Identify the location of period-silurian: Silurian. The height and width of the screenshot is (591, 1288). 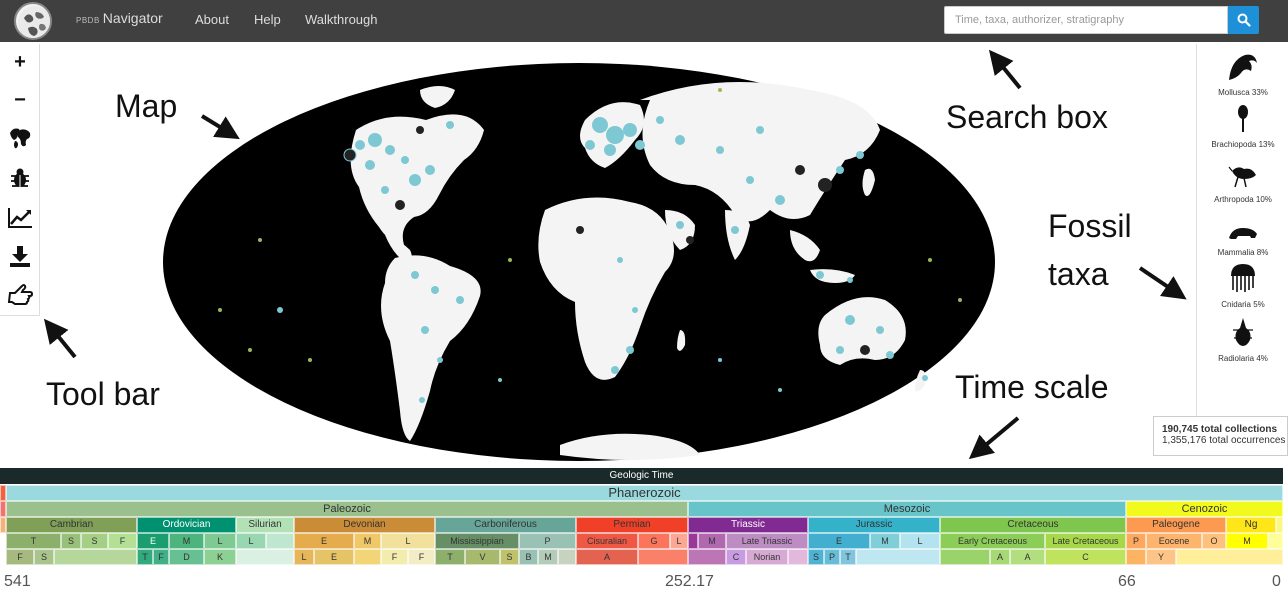
(265, 525).